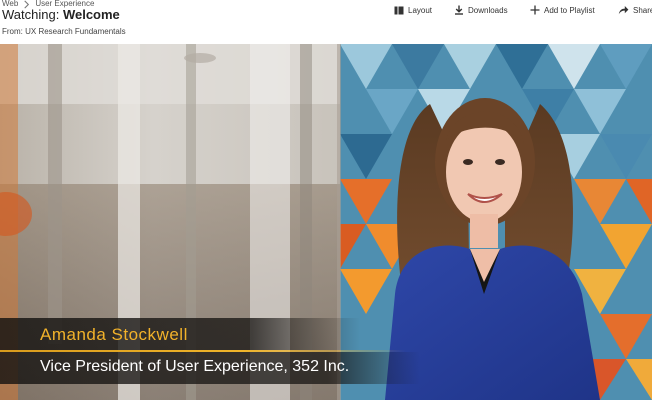 This screenshot has height=400, width=652. Describe the element at coordinates (61, 15) in the screenshot. I see `page-title: Watching: Welcome` at that location.